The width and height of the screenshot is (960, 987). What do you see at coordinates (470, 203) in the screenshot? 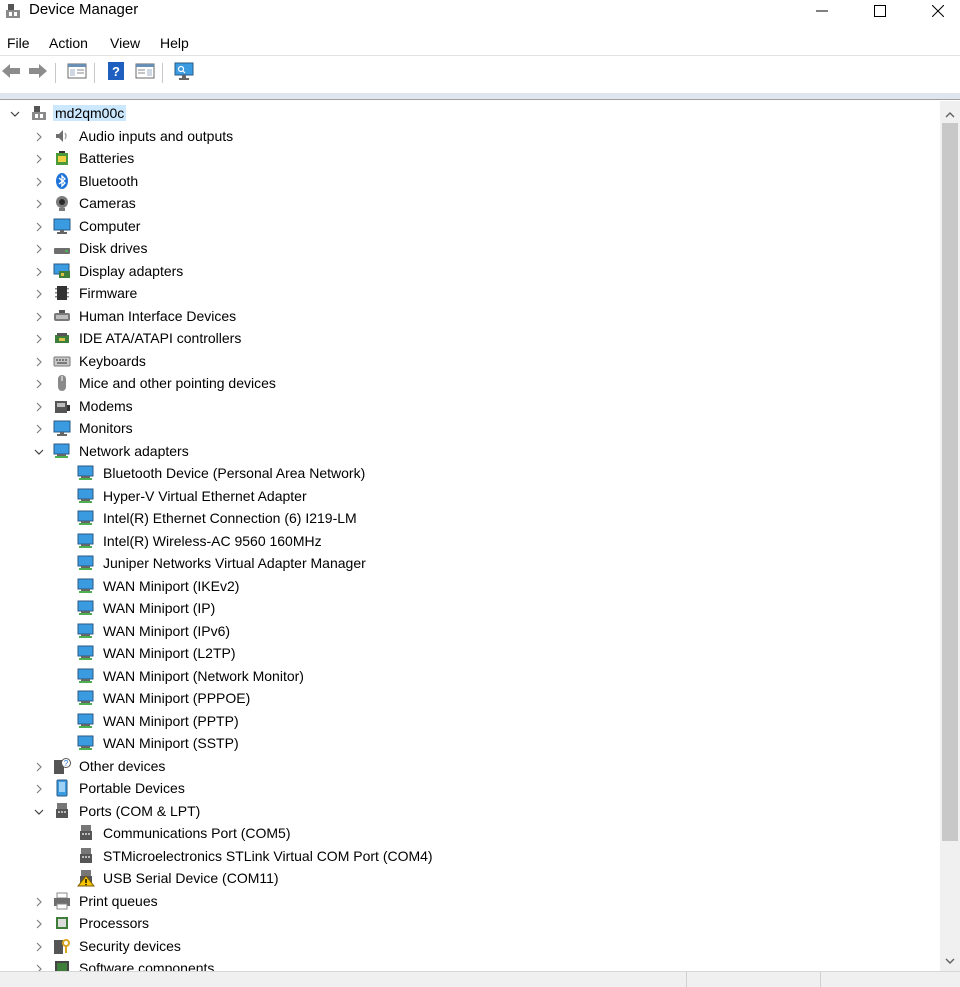
I see `tree-category-cameras: Cameras` at bounding box center [470, 203].